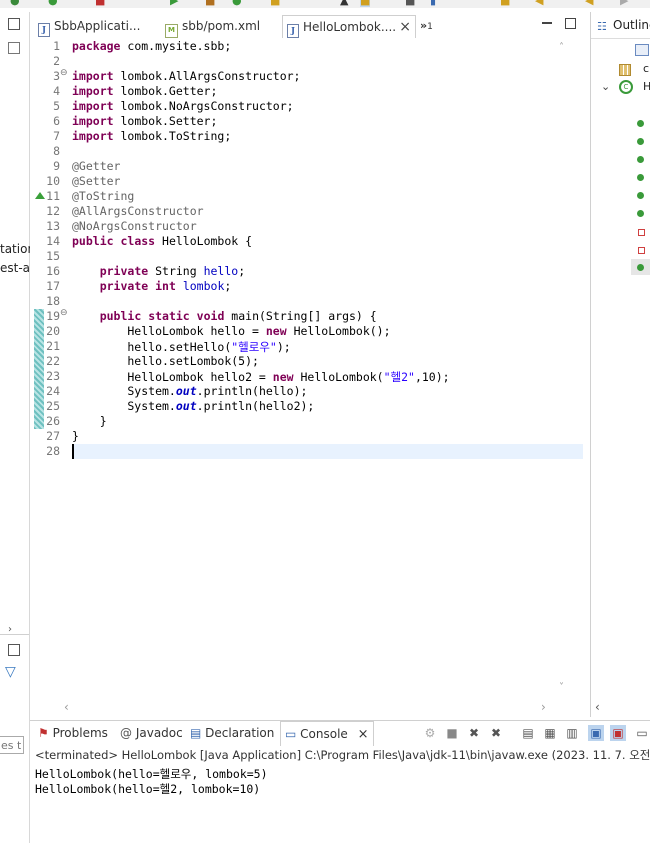 This screenshot has width=650, height=843. Describe the element at coordinates (642, 733) in the screenshot. I see `display-console-icon: ▭` at that location.